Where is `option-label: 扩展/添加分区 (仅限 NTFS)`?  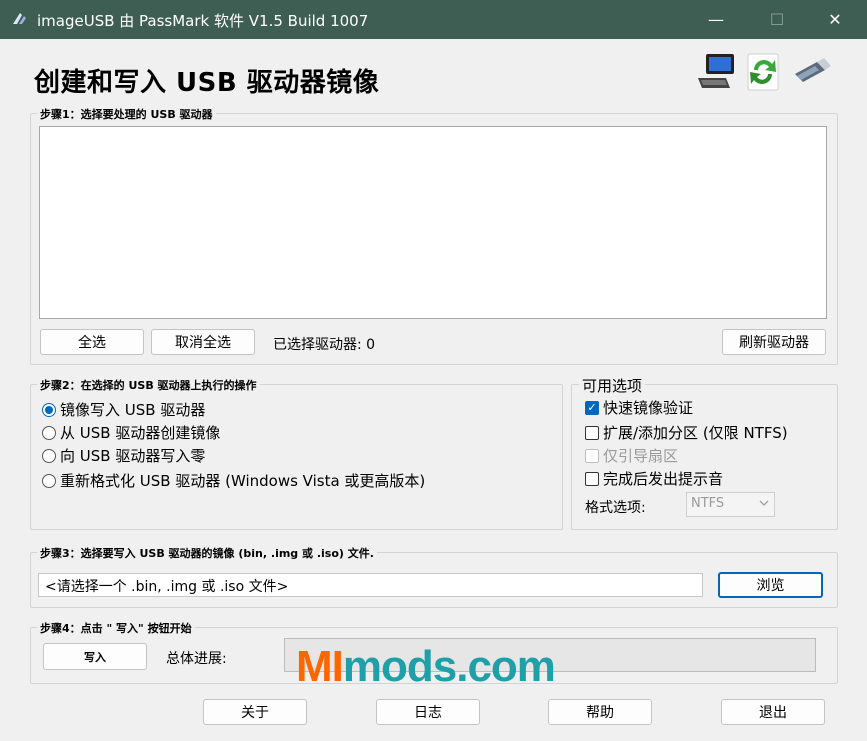
option-label: 扩展/添加分区 (仅限 NTFS) is located at coordinates (695, 433).